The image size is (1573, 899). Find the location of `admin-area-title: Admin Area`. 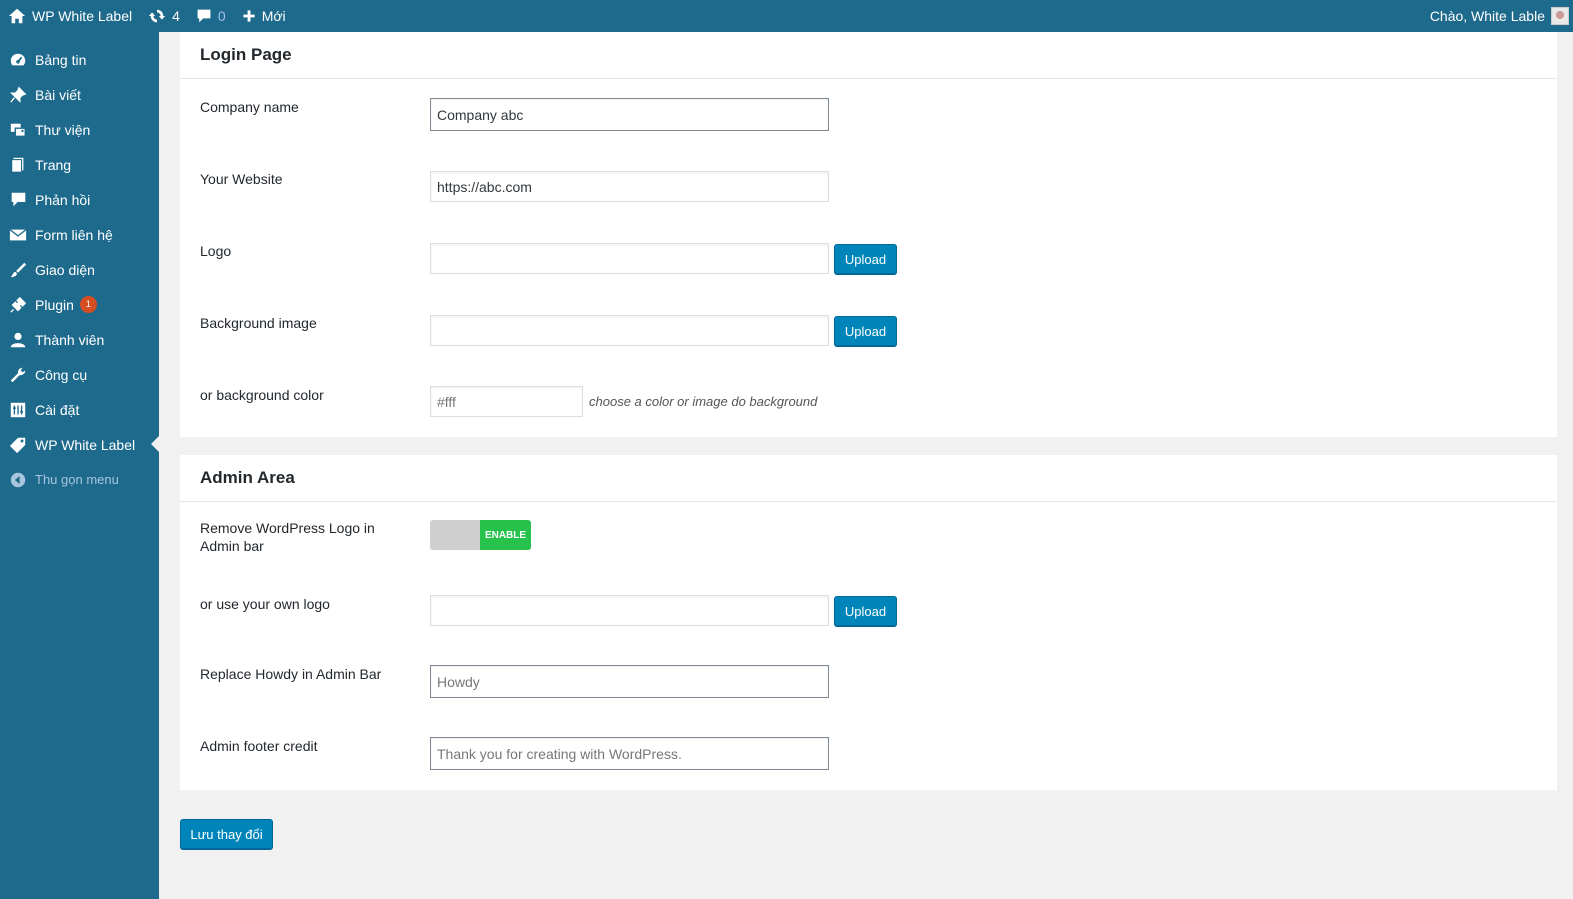

admin-area-title: Admin Area is located at coordinates (868, 478).